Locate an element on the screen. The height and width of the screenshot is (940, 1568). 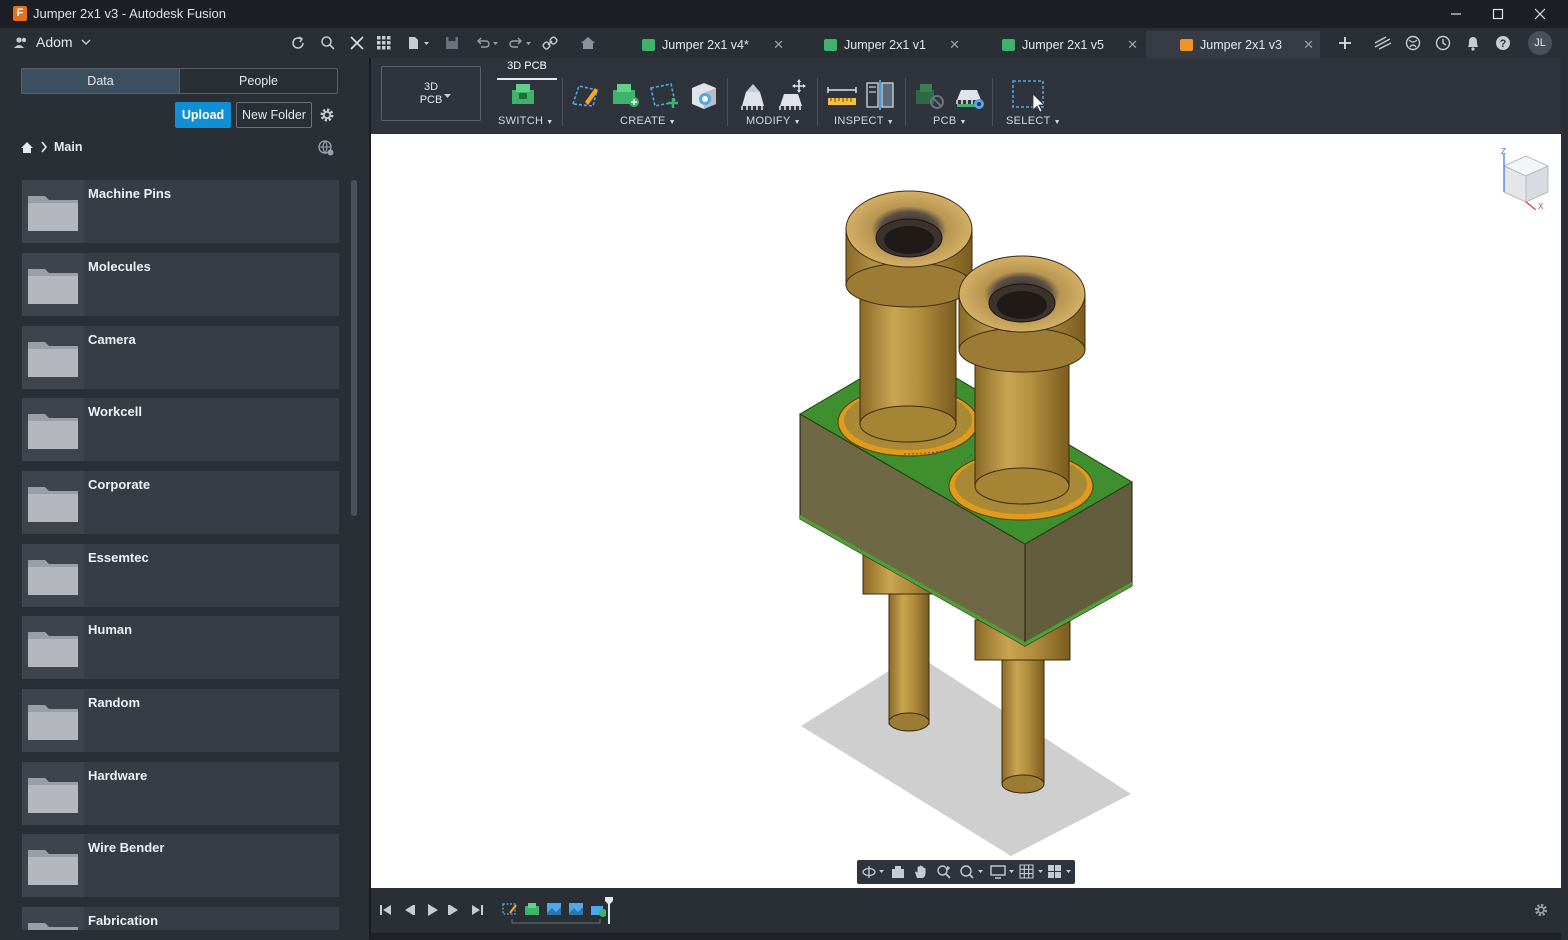
folder-list-scrollbar is located at coordinates (354, 348).